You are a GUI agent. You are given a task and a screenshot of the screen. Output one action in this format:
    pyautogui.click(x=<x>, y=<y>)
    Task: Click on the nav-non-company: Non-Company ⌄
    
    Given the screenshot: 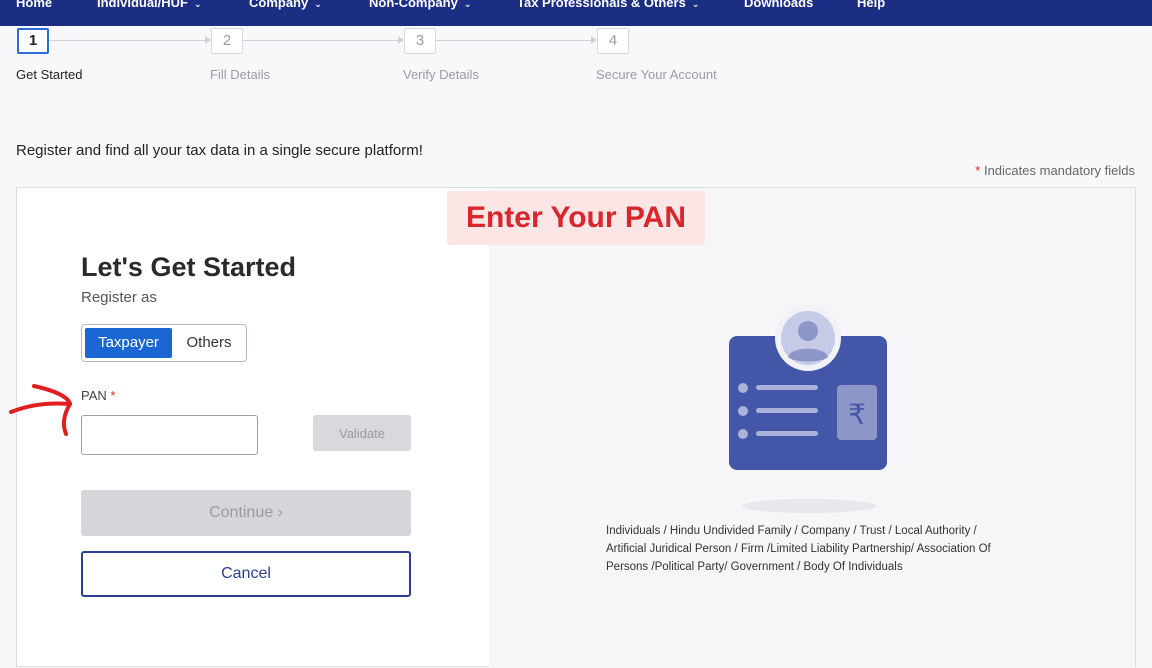 What is the action you would take?
    pyautogui.click(x=420, y=5)
    